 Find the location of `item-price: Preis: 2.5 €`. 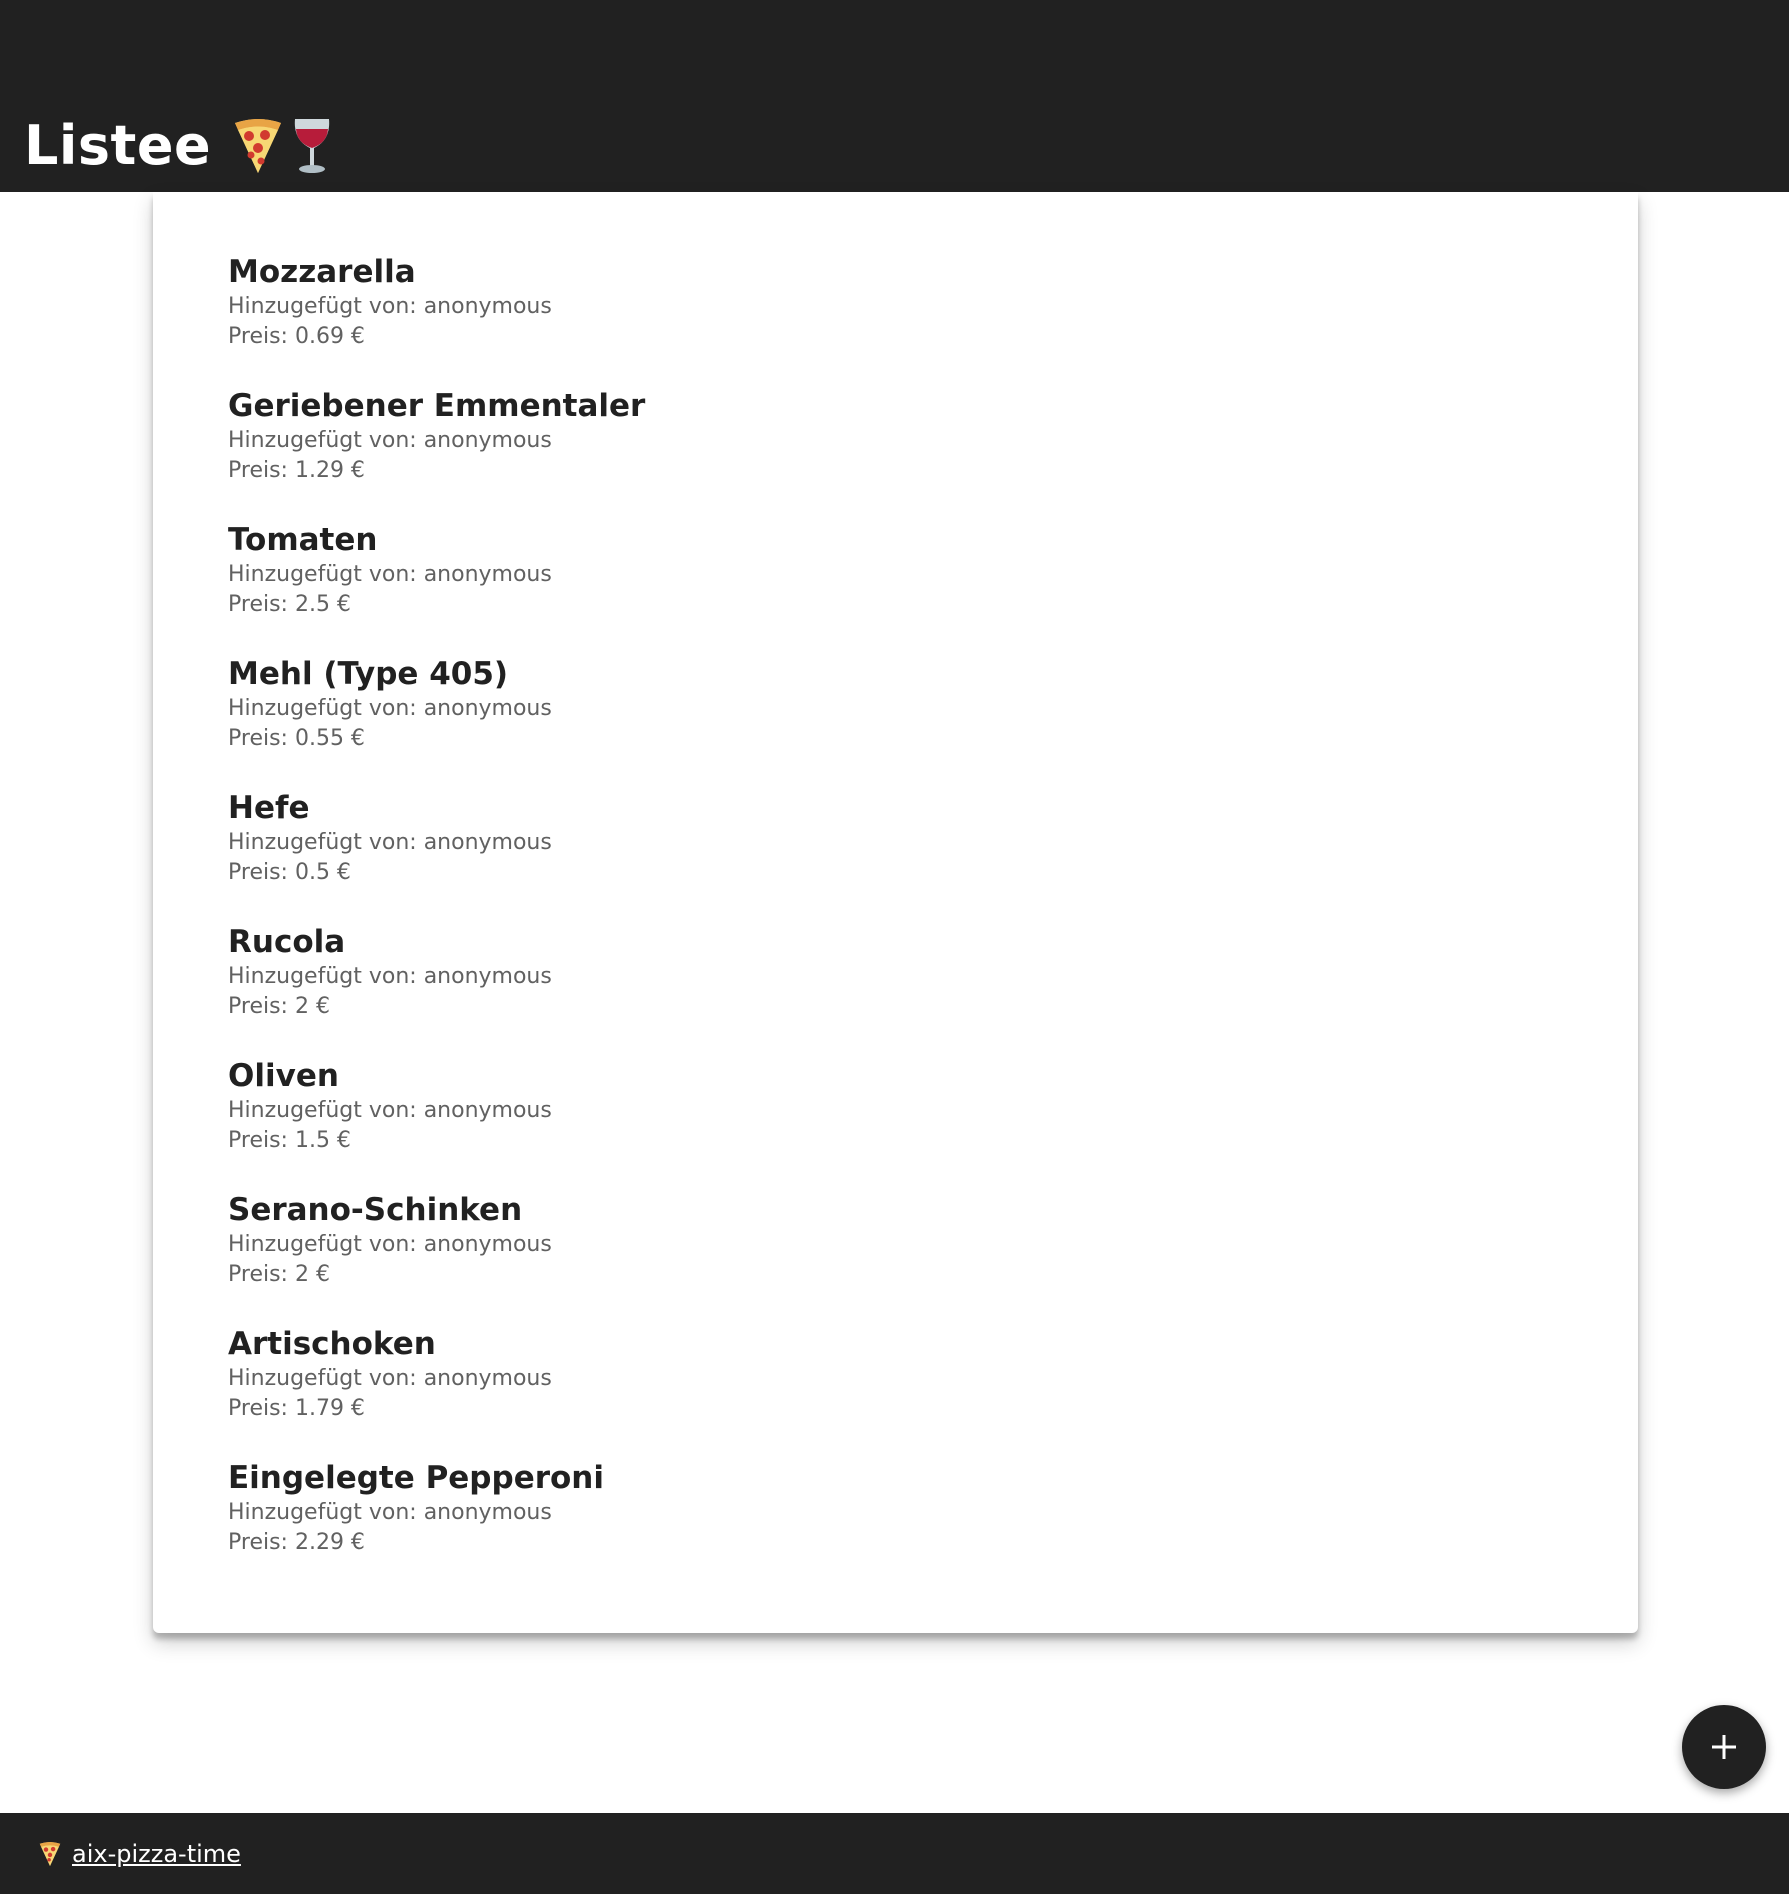

item-price: Preis: 2.5 € is located at coordinates (289, 604).